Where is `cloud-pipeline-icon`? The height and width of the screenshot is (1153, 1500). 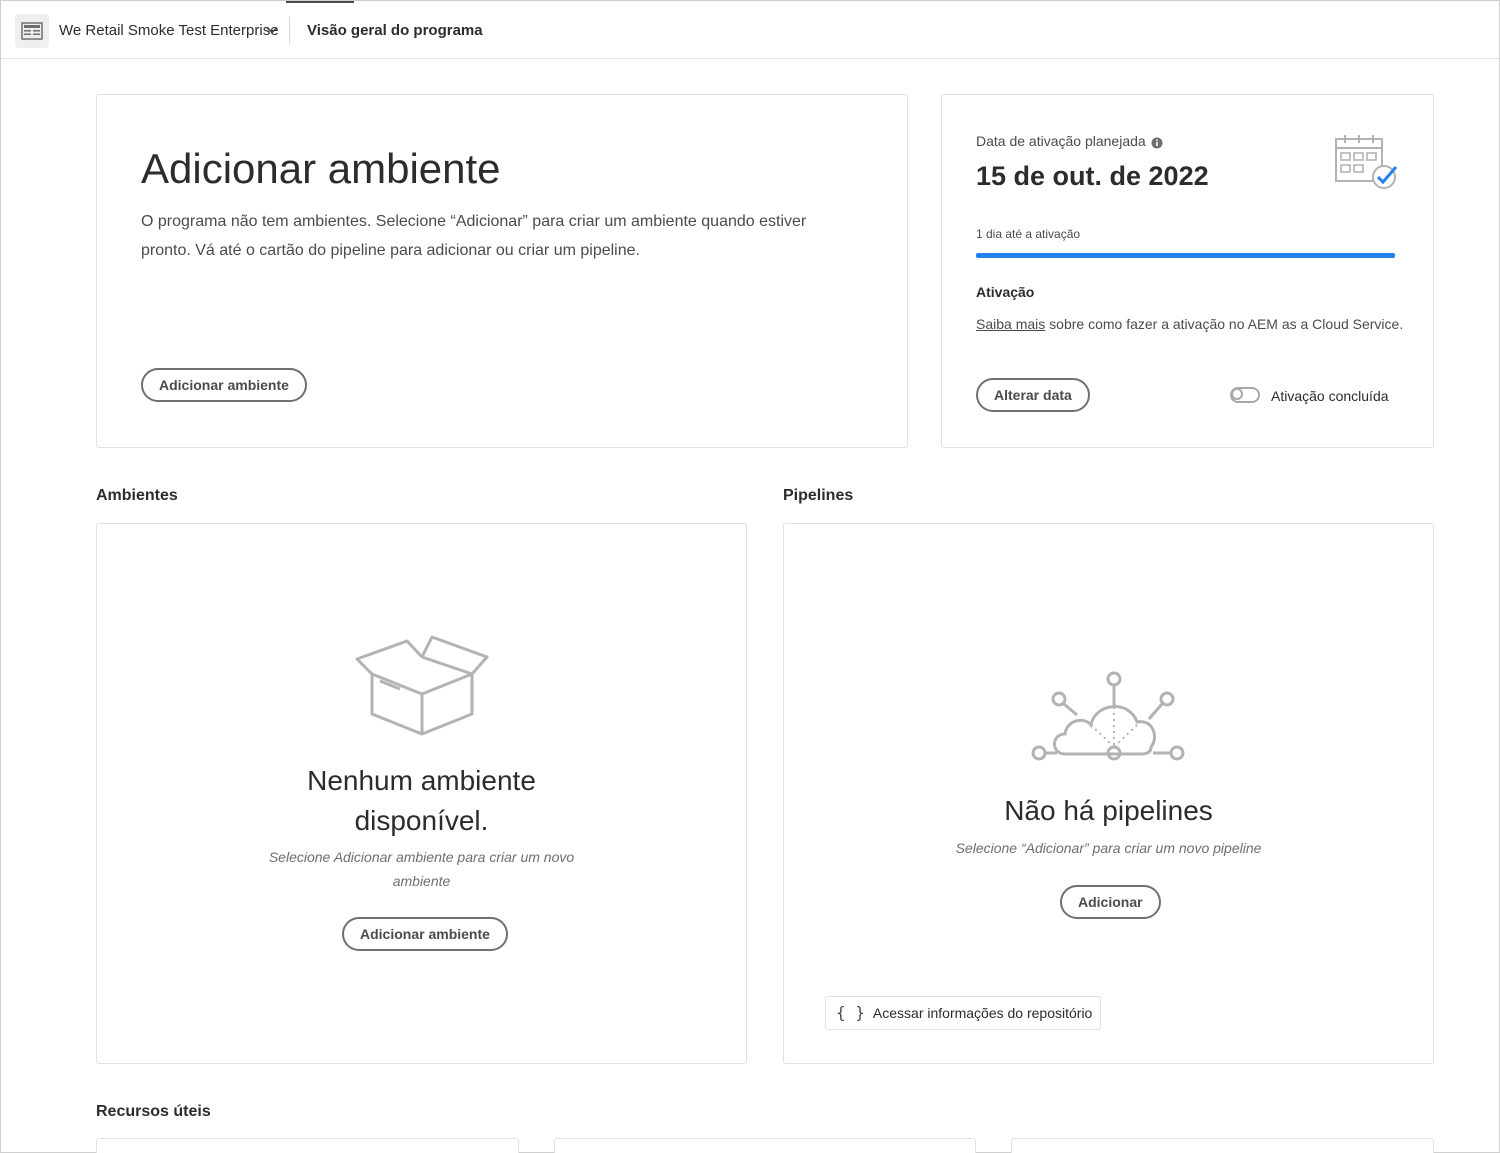
cloud-pipeline-icon is located at coordinates (1109, 719).